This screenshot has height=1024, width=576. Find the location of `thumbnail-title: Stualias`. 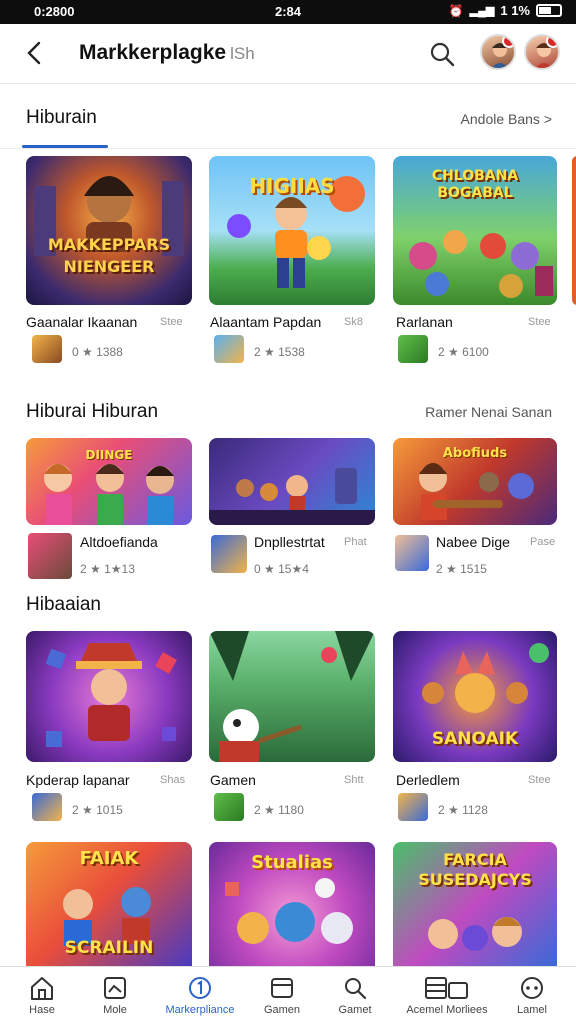

thumbnail-title: Stualias is located at coordinates (292, 862).